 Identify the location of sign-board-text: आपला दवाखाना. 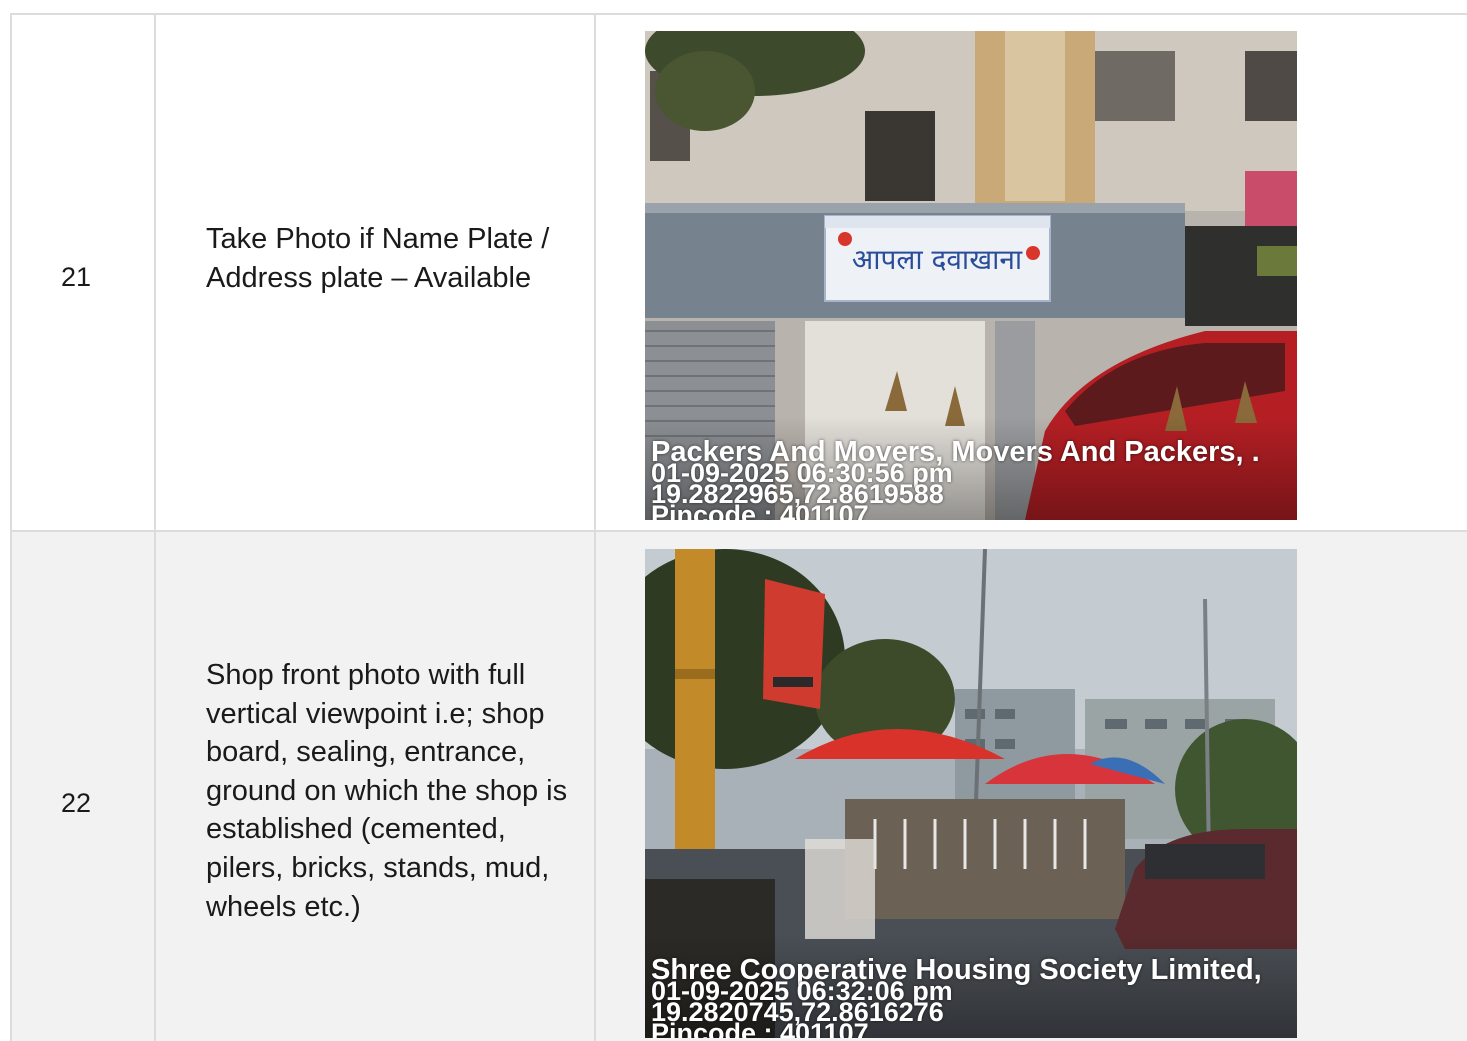
(937, 259).